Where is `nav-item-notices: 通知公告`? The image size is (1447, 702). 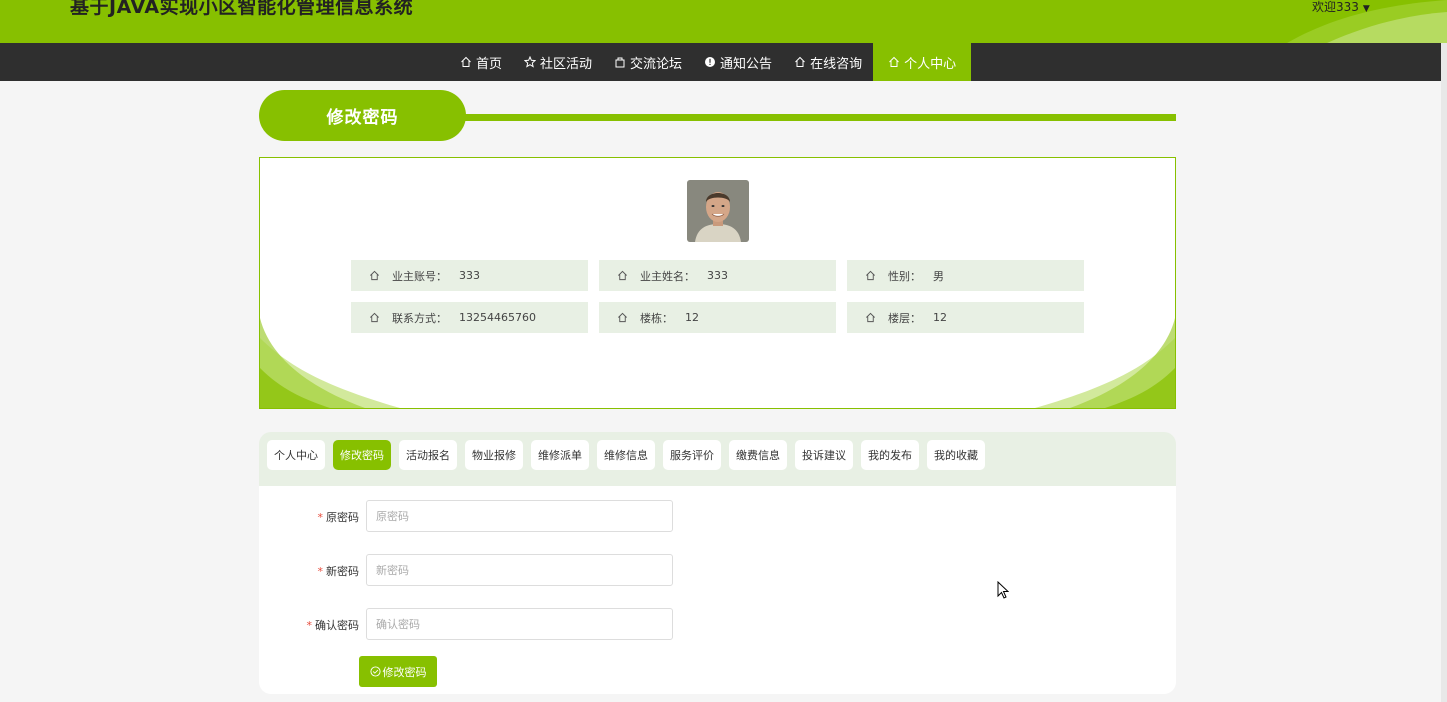 nav-item-notices: 通知公告 is located at coordinates (738, 62).